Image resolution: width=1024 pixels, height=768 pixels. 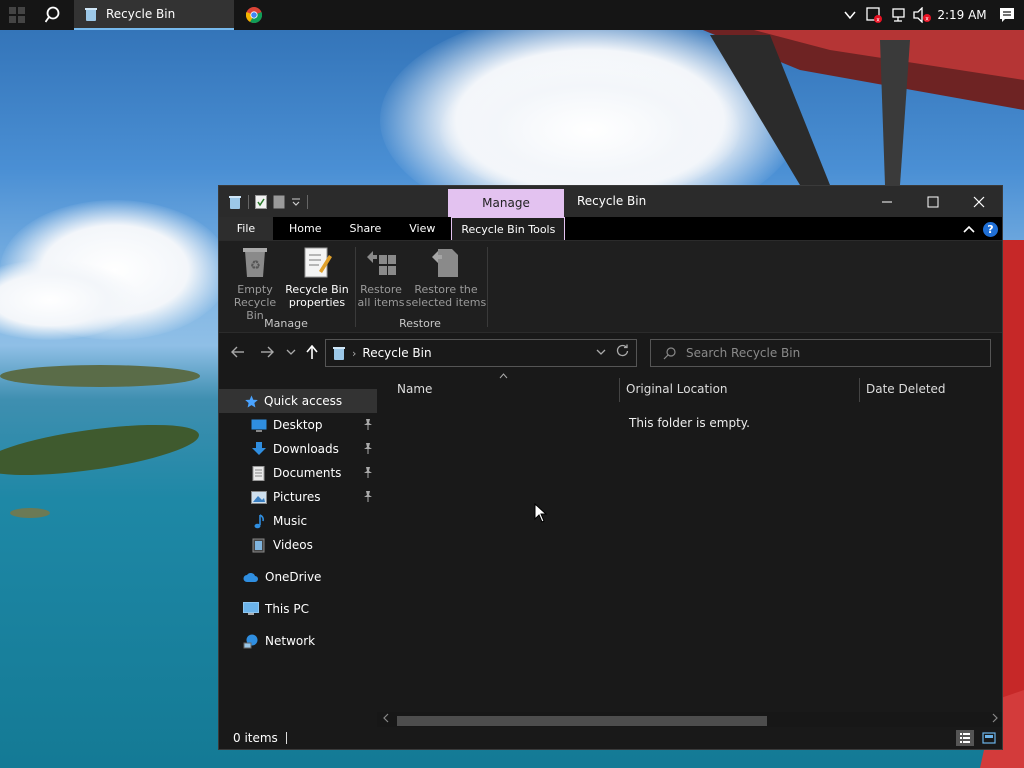 I want to click on nav-this-pc: This PC, so click(x=298, y=609).